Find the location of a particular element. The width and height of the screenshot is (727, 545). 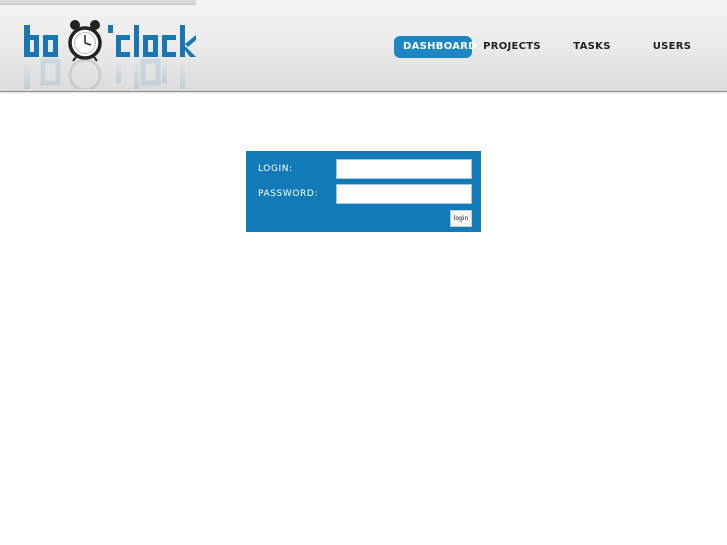

nav-projects: PROJECTS is located at coordinates (512, 47).